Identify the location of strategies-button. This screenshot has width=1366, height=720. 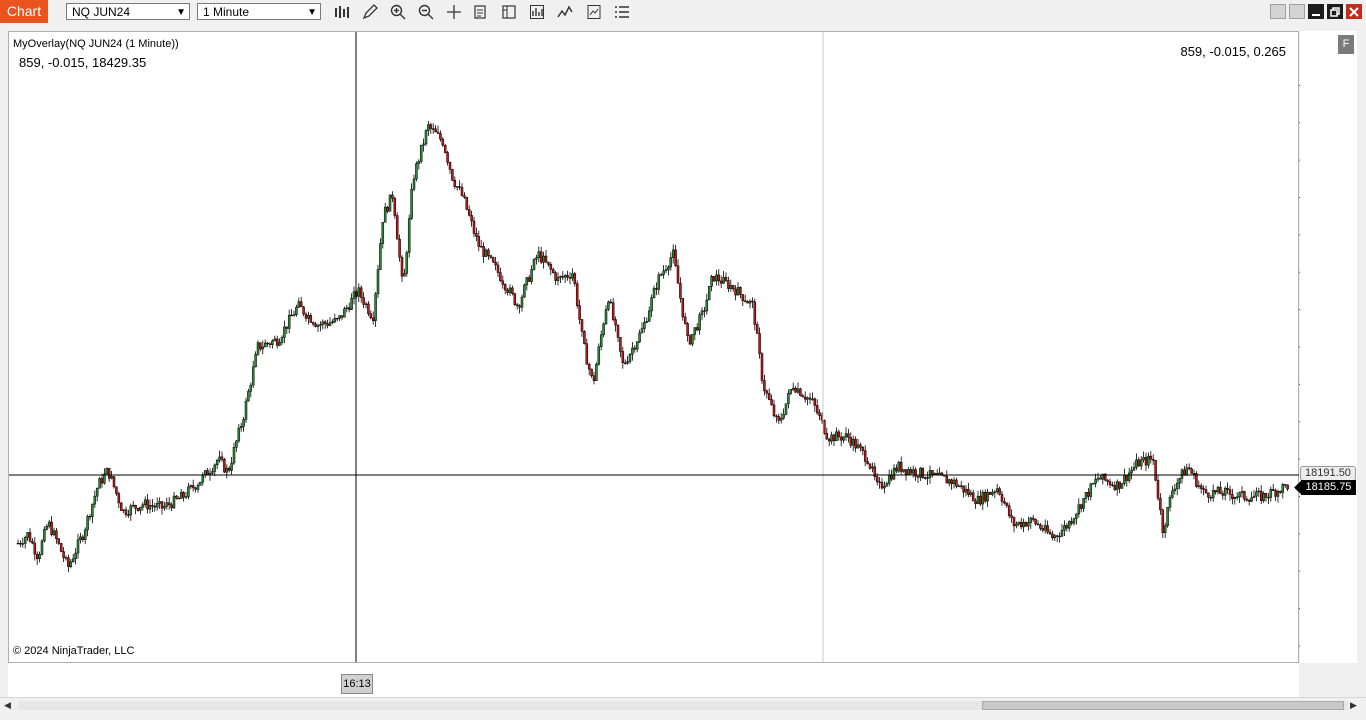
(537, 11).